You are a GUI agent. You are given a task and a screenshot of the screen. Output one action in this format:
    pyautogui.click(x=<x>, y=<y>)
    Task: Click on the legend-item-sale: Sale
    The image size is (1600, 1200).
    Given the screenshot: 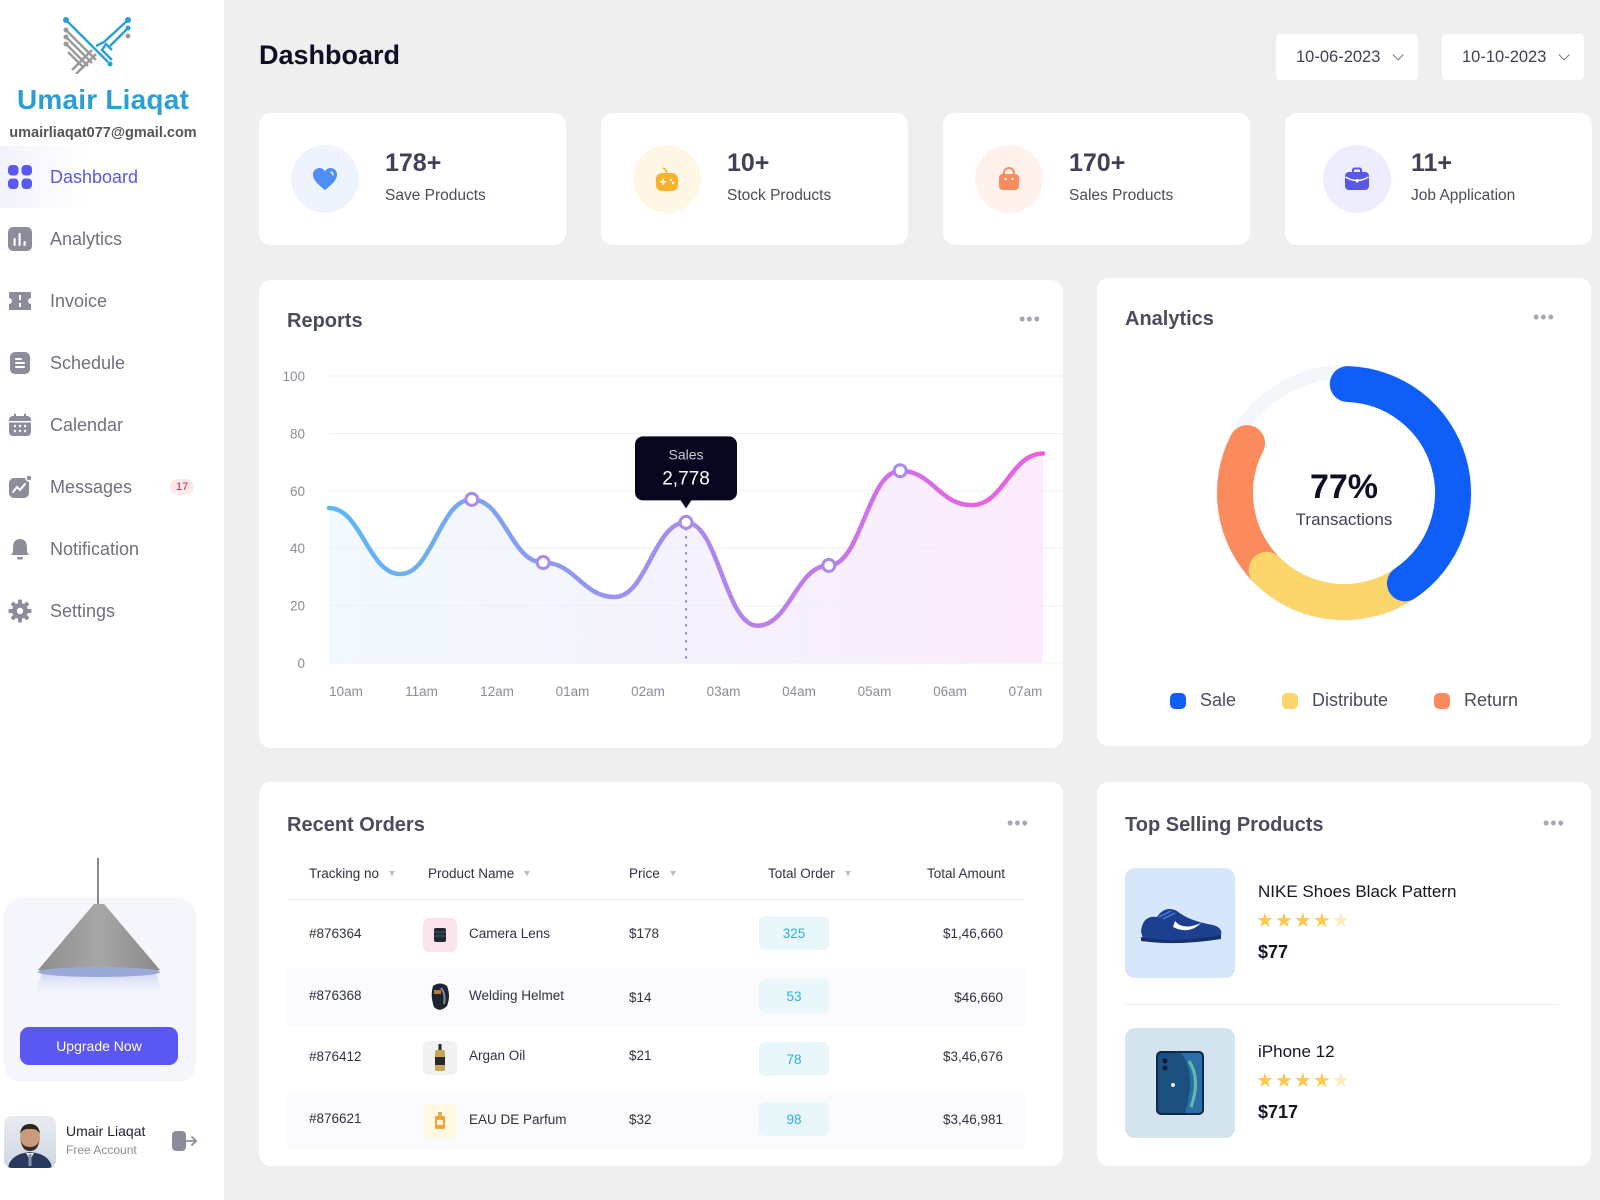 What is the action you would take?
    pyautogui.click(x=1202, y=700)
    